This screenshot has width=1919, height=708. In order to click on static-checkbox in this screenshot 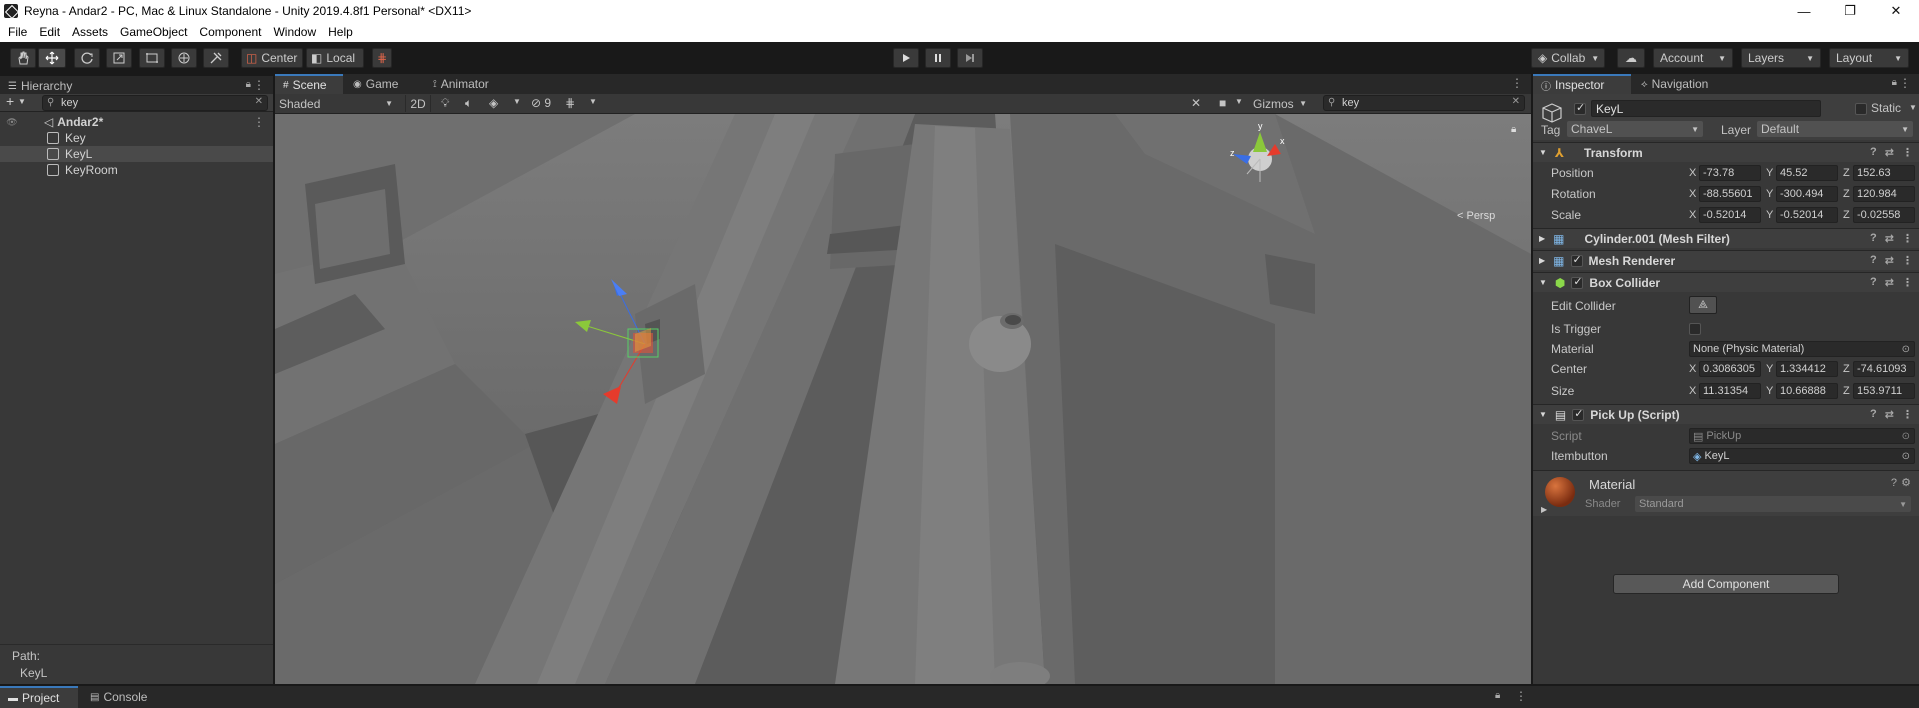, I will do `click(1861, 109)`.